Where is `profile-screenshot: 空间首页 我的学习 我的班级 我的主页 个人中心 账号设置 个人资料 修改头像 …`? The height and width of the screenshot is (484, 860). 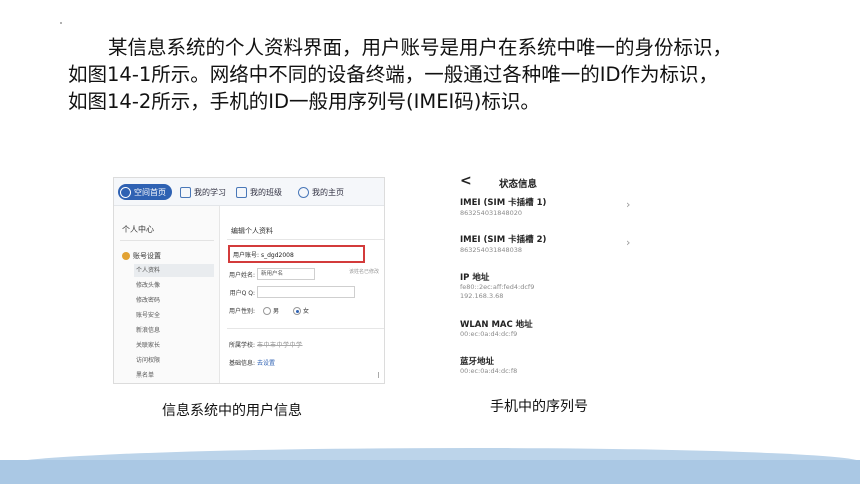 profile-screenshot: 空间首页 我的学习 我的班级 我的主页 个人中心 账号设置 个人资料 修改头像 … is located at coordinates (249, 280).